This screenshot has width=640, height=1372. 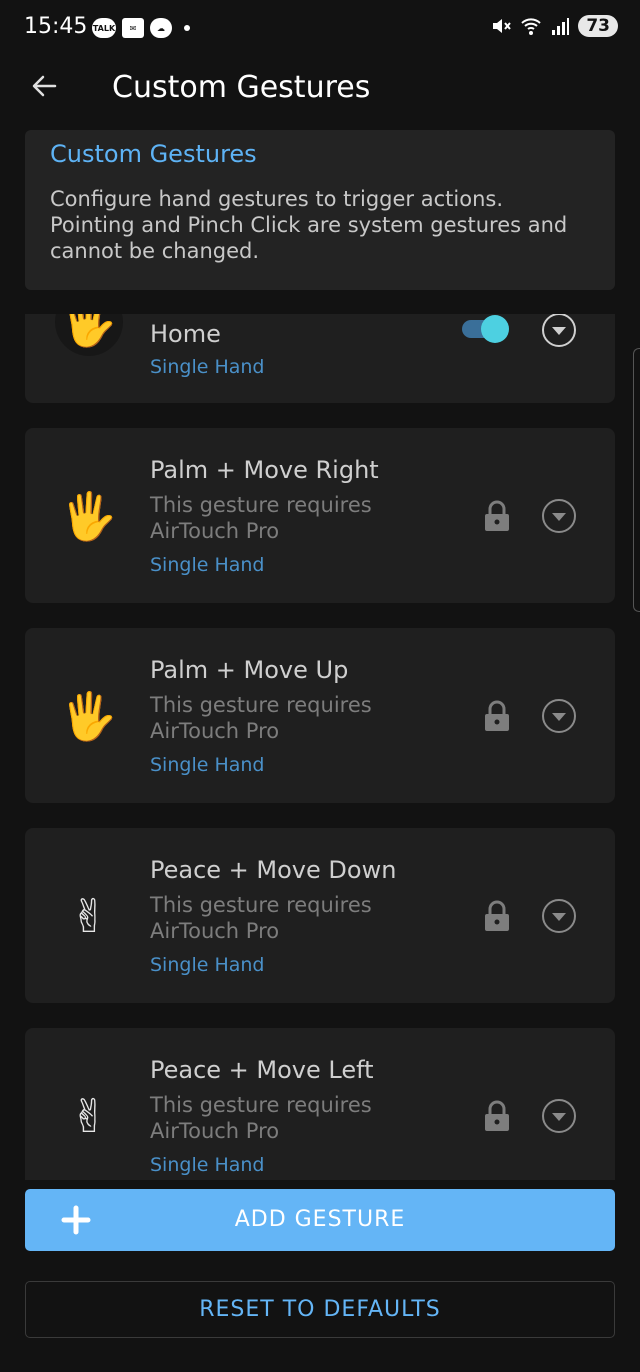 What do you see at coordinates (262, 1070) in the screenshot?
I see `gesture-name: Peace + Move Left` at bounding box center [262, 1070].